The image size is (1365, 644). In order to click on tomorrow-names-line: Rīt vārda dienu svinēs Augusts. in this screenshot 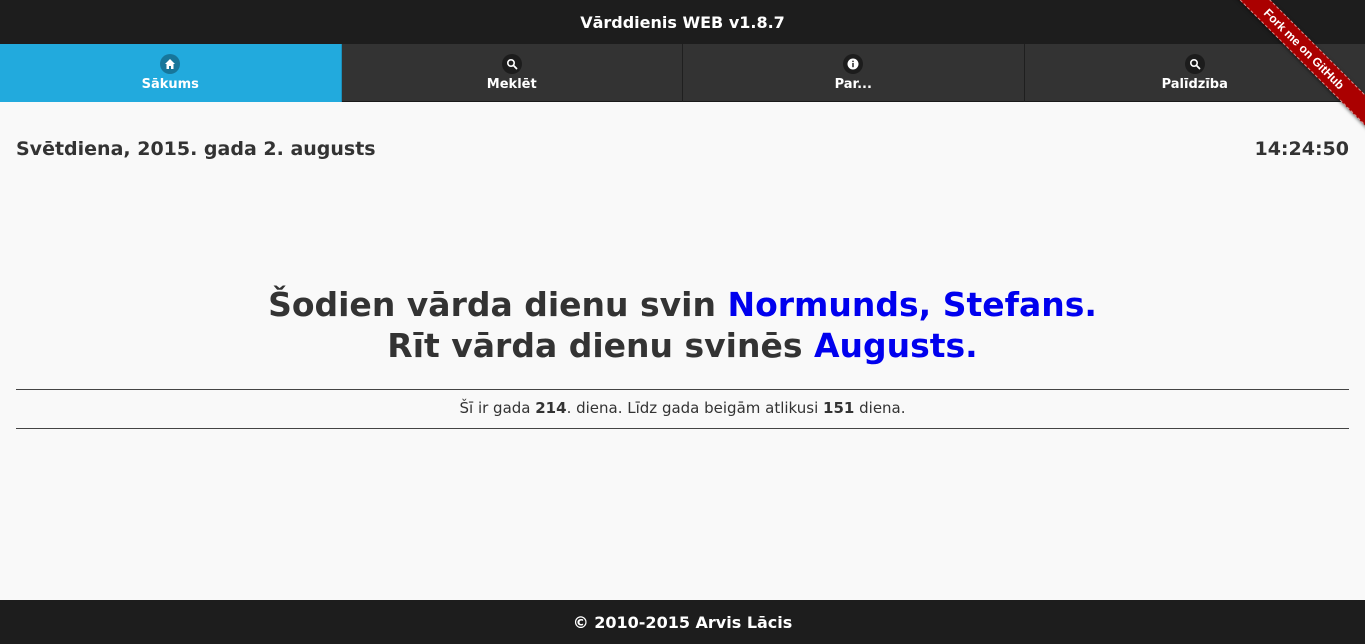, I will do `click(682, 345)`.